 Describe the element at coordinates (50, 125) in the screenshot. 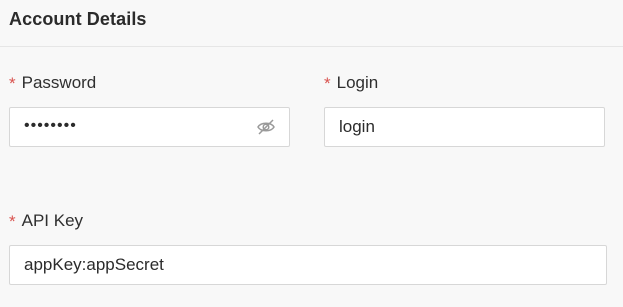

I see `password-masked-value: ••••••••` at that location.